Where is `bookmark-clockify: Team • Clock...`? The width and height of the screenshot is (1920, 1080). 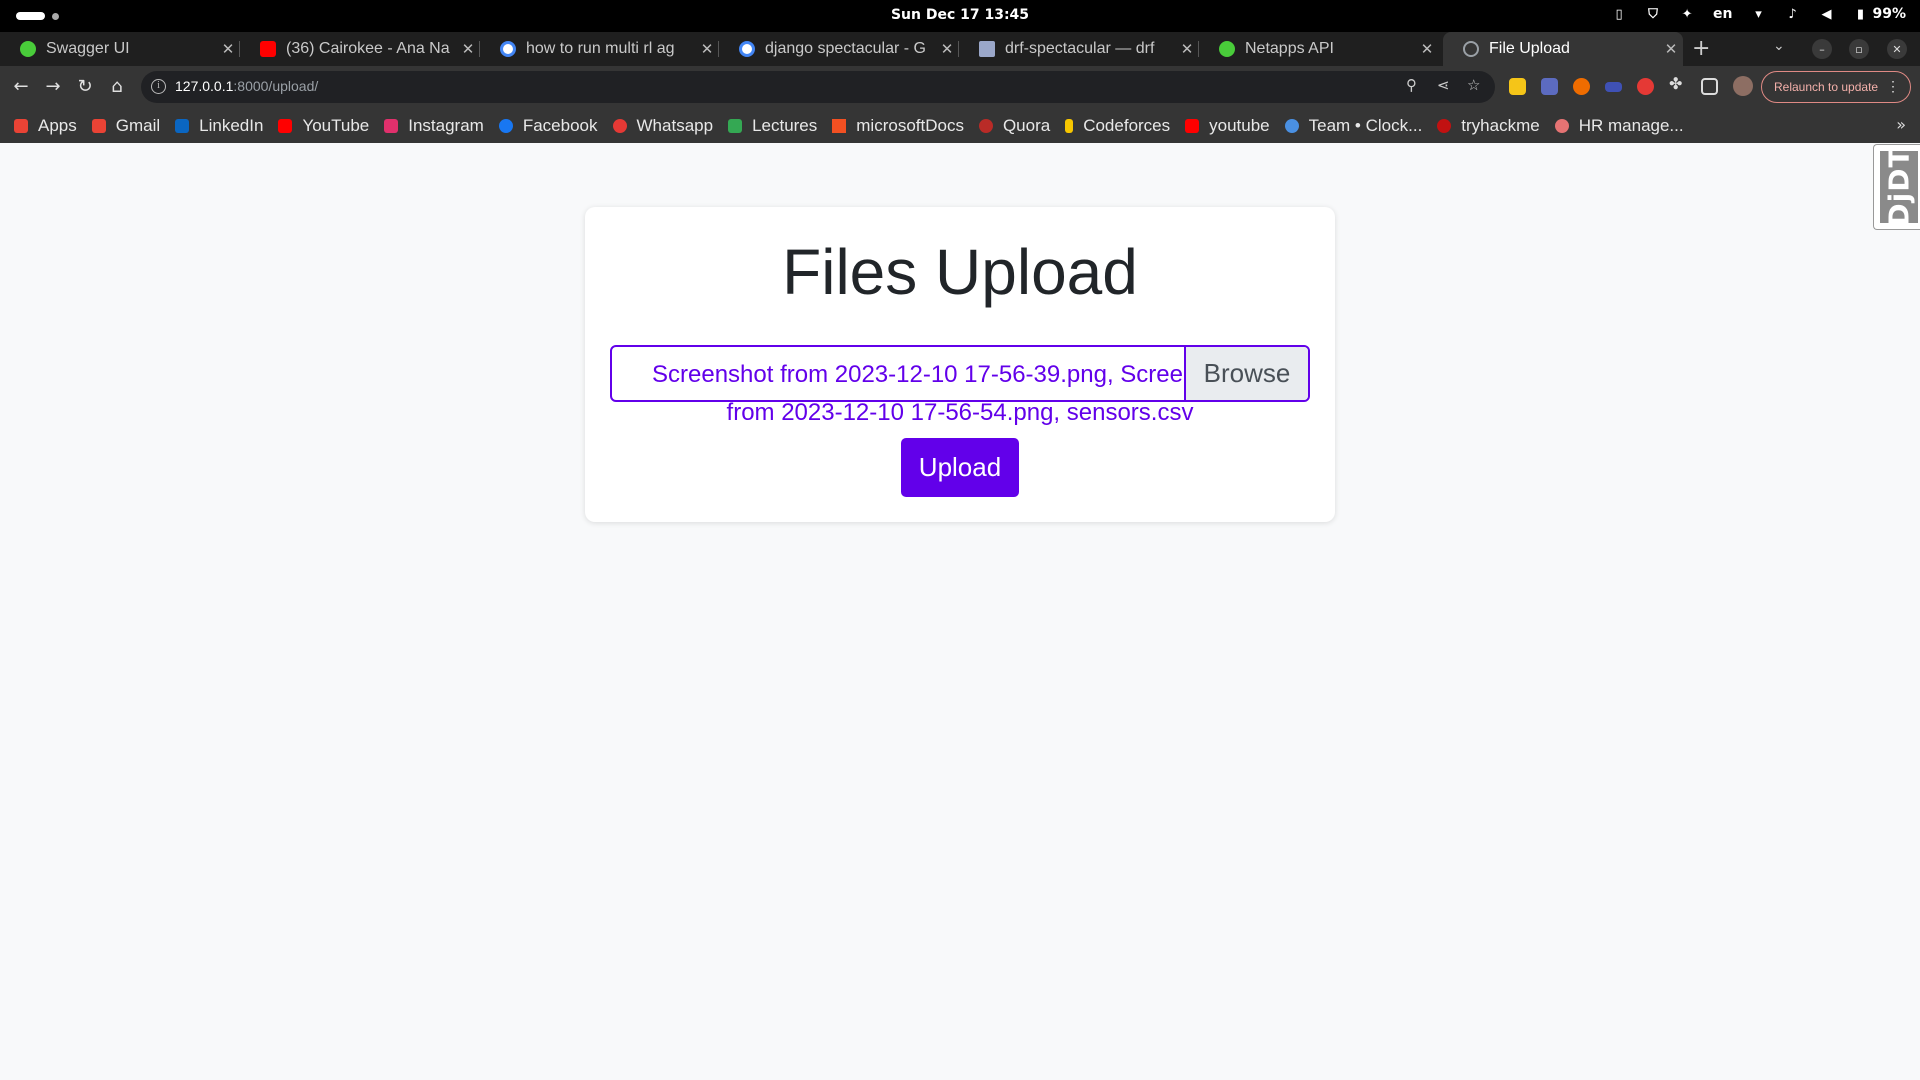 bookmark-clockify: Team • Clock... is located at coordinates (1353, 125).